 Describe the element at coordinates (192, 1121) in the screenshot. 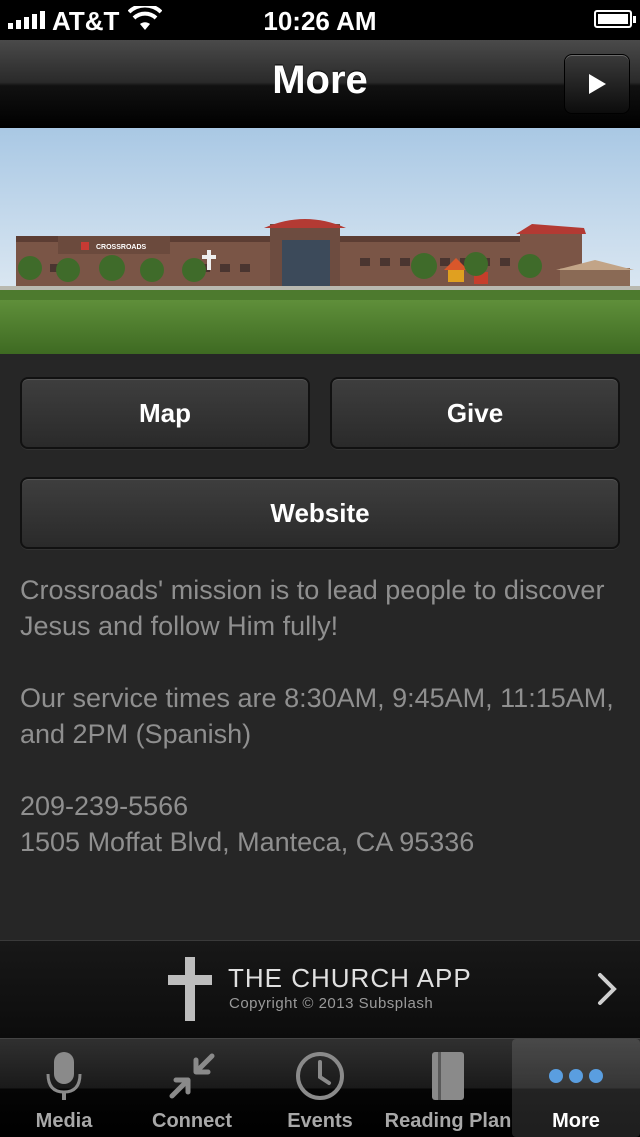

I see `tab-label: Connect` at that location.